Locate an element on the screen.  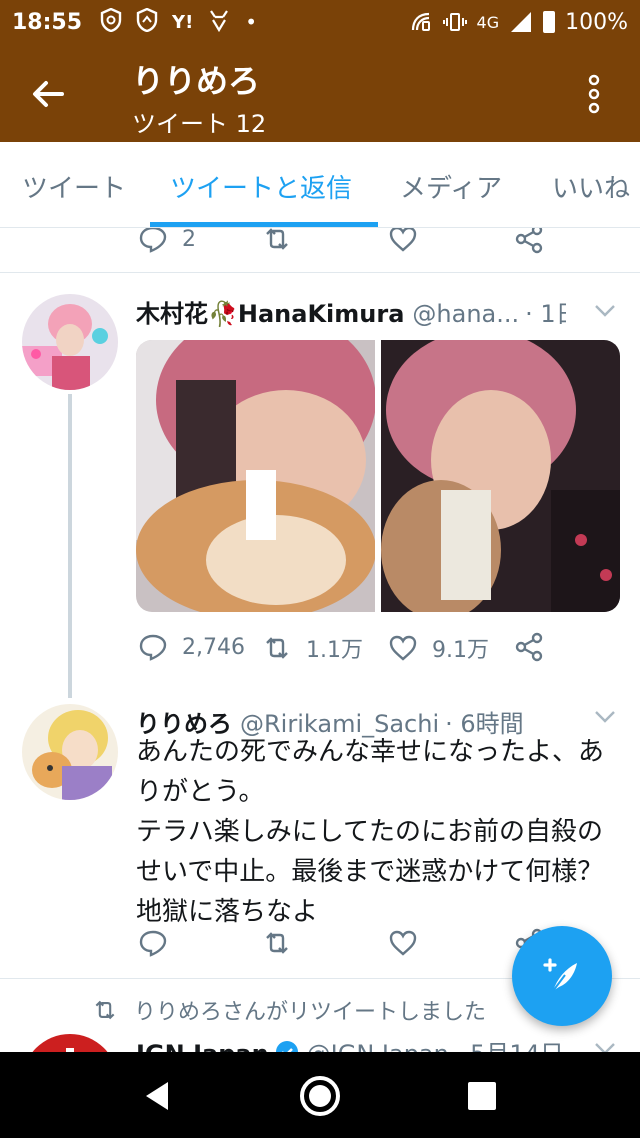
tab-tweets-and-replies: ツイートと返信 is located at coordinates (261, 186).